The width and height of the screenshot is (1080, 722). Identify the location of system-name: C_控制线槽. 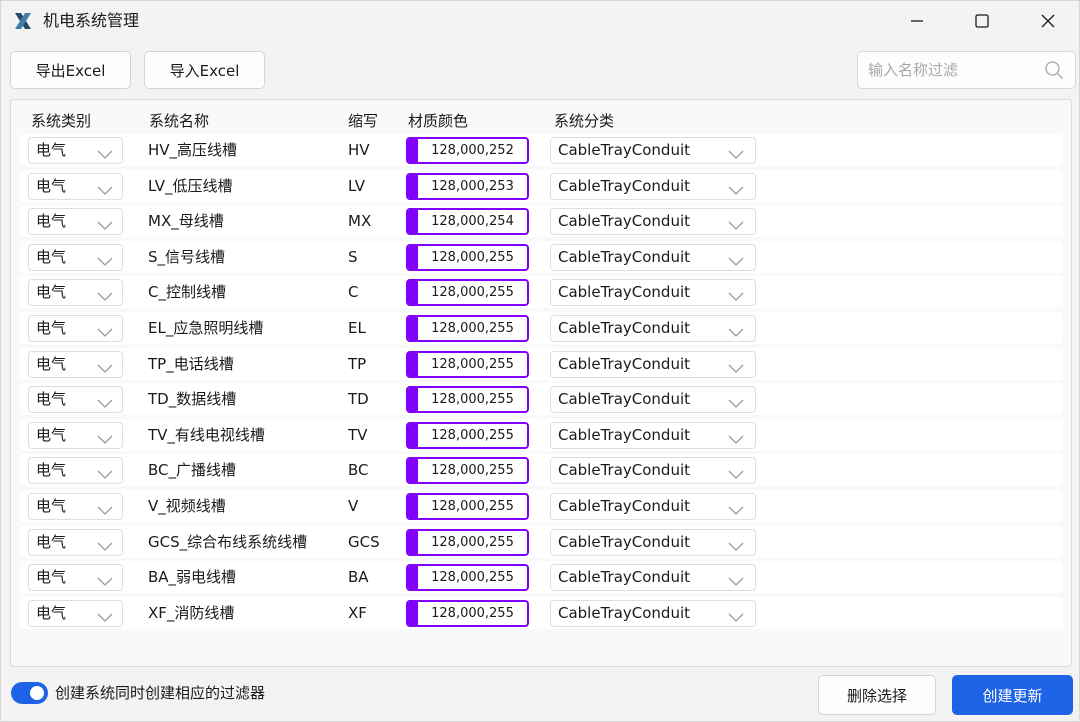
(187, 292).